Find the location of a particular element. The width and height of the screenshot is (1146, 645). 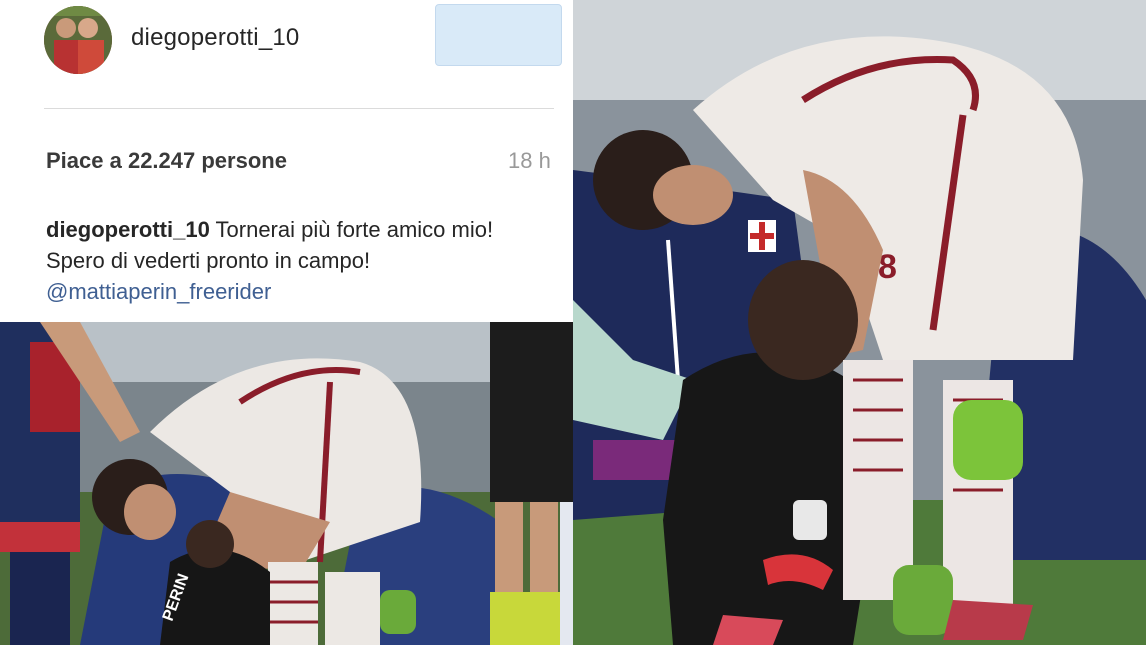

post-timestamp: 18 h is located at coordinates (529, 160).